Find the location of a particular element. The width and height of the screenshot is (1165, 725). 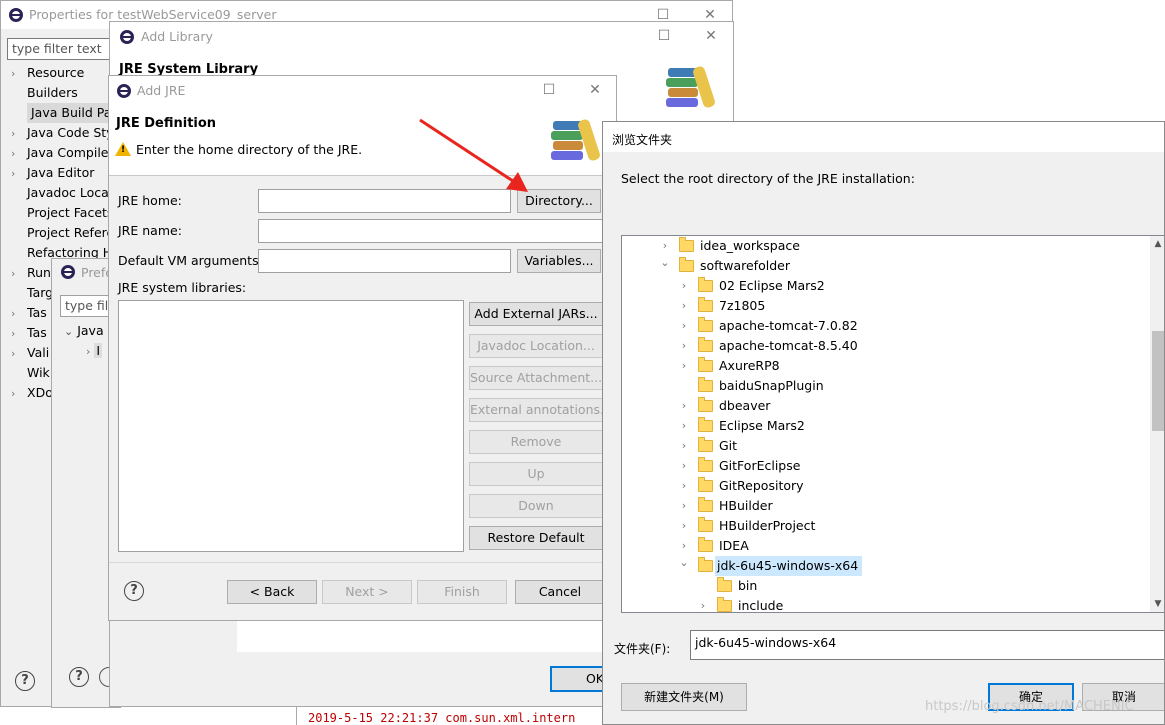

properties-tree-item: › XDo is located at coordinates (32, 393).